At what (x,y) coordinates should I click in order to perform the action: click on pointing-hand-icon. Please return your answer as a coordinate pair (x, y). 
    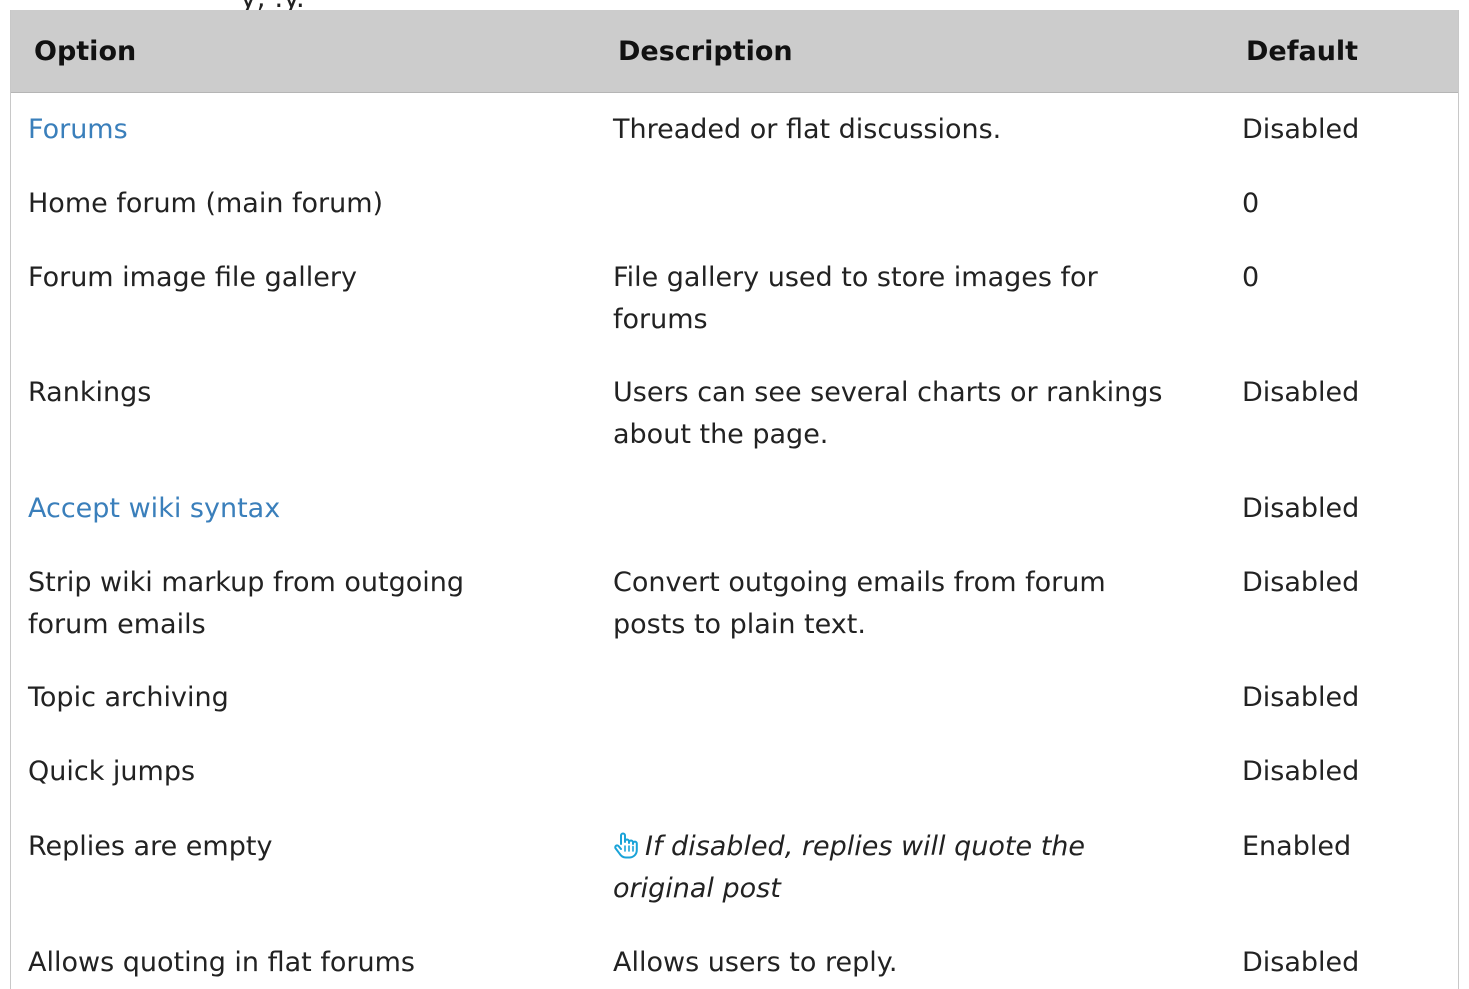
    Looking at the image, I should click on (626, 844).